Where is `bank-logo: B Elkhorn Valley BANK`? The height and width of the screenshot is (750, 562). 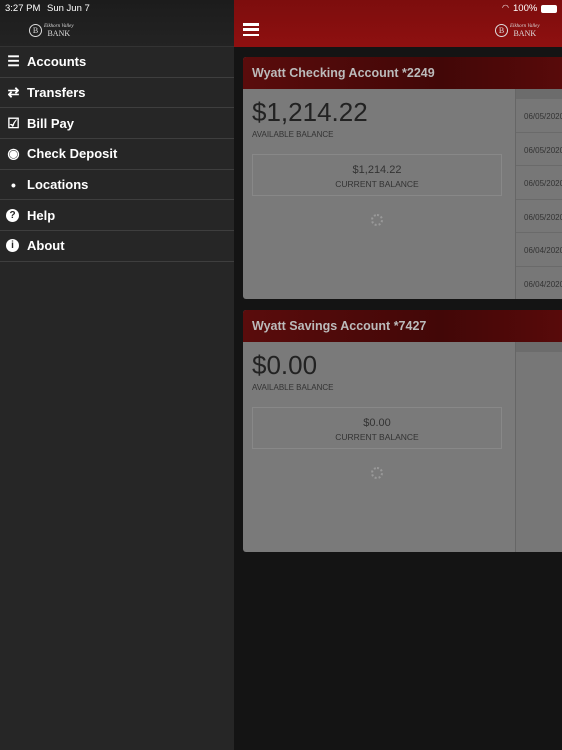
bank-logo: B Elkhorn Valley BANK is located at coordinates (51, 30).